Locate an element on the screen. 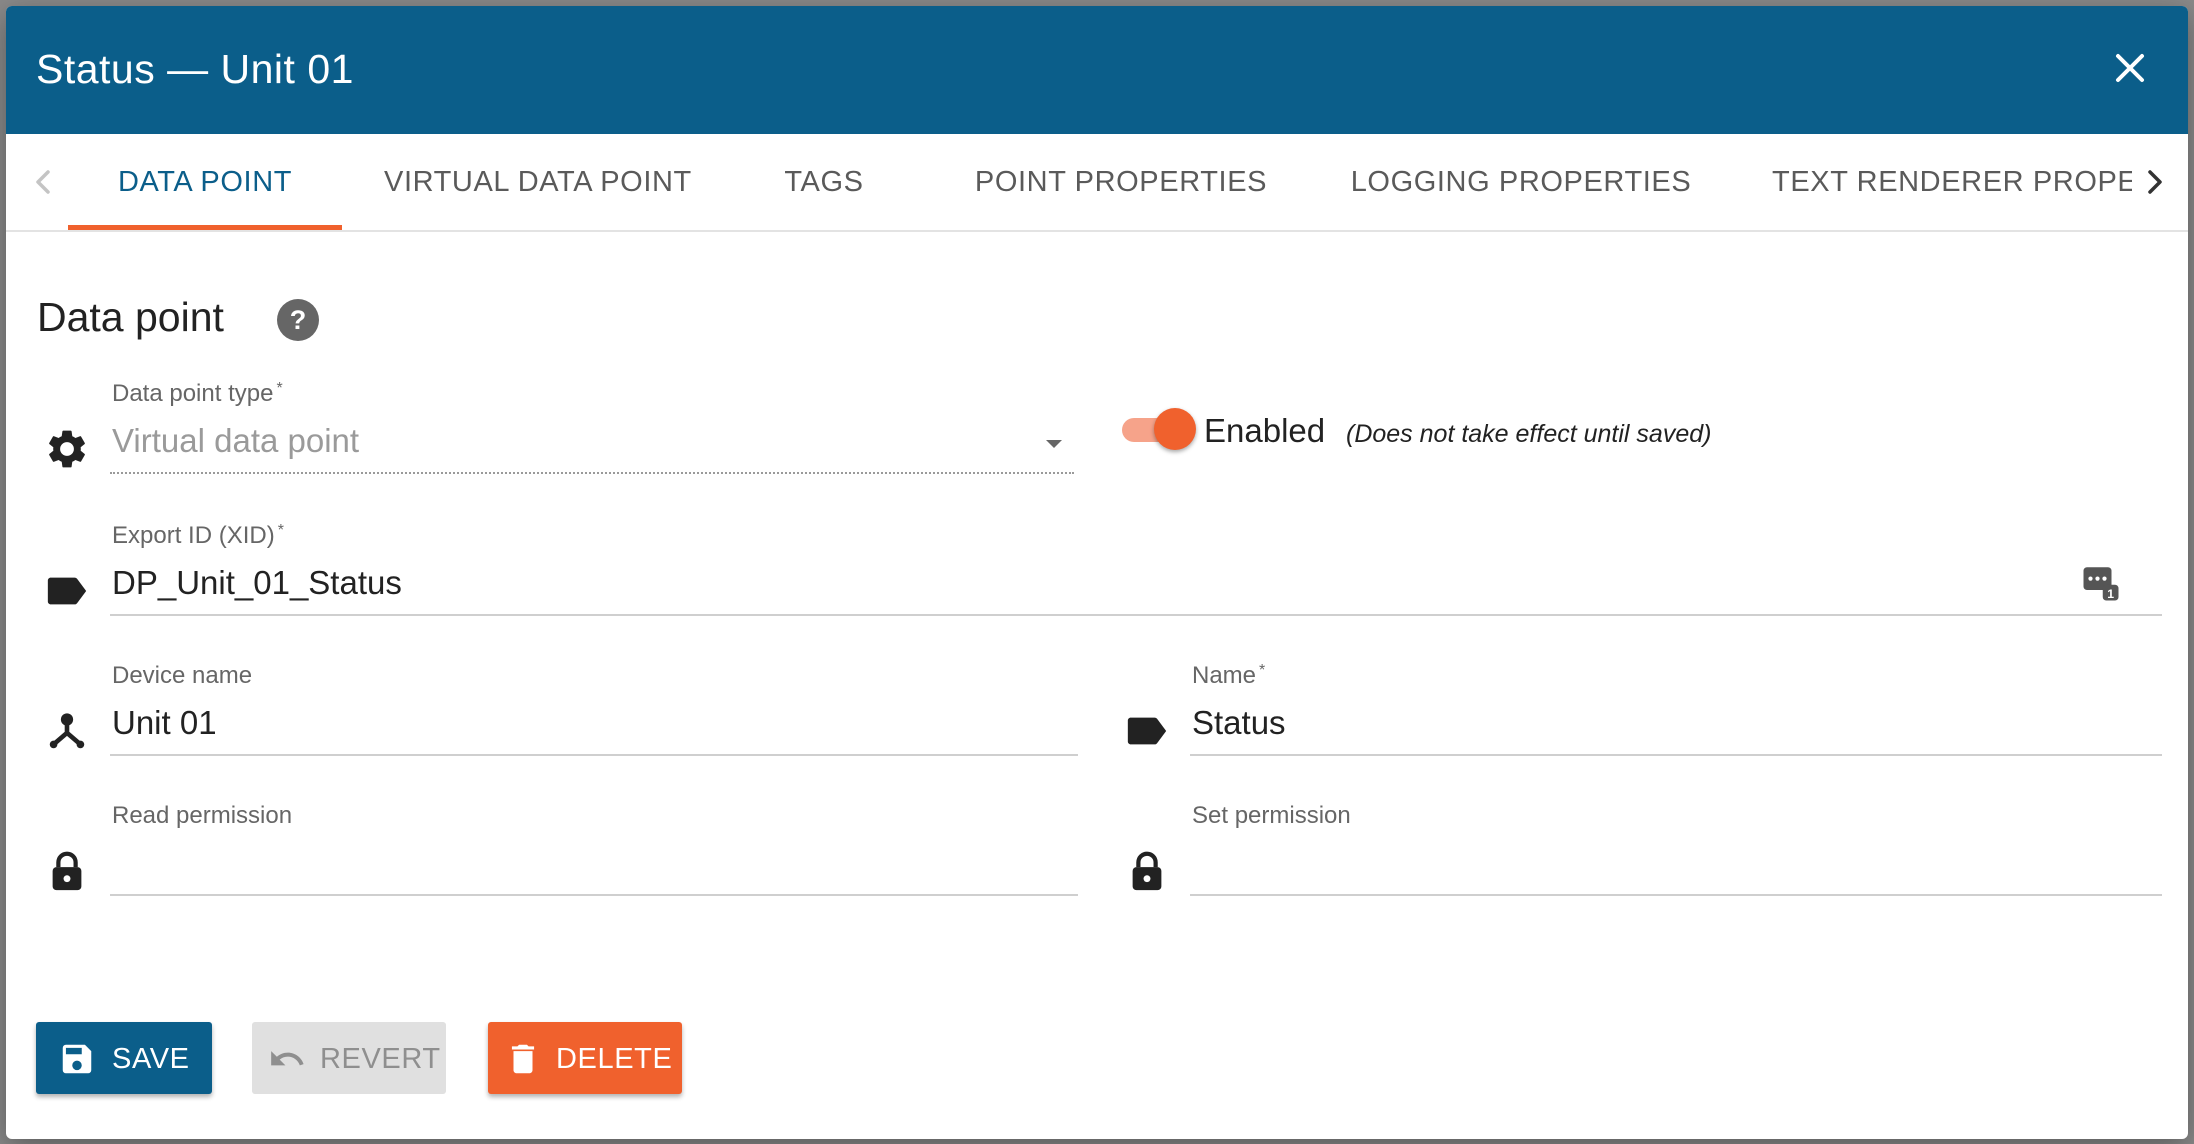 The height and width of the screenshot is (1144, 2194). revert-button: REVERT is located at coordinates (349, 1058).